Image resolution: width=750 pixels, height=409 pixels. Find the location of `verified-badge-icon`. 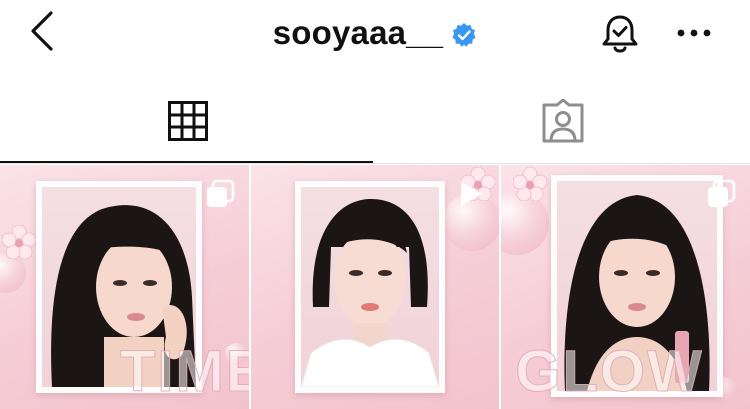

verified-badge-icon is located at coordinates (464, 35).